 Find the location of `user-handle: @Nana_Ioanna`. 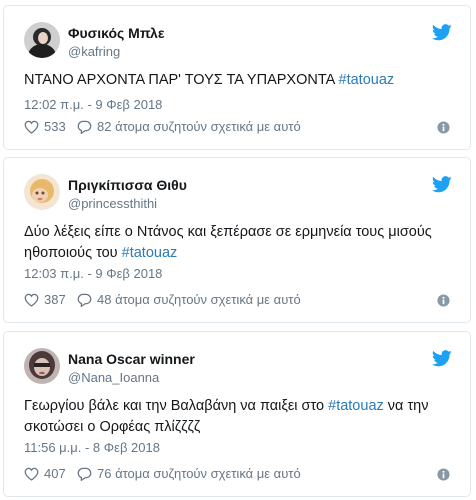

user-handle: @Nana_Ioanna is located at coordinates (113, 377).